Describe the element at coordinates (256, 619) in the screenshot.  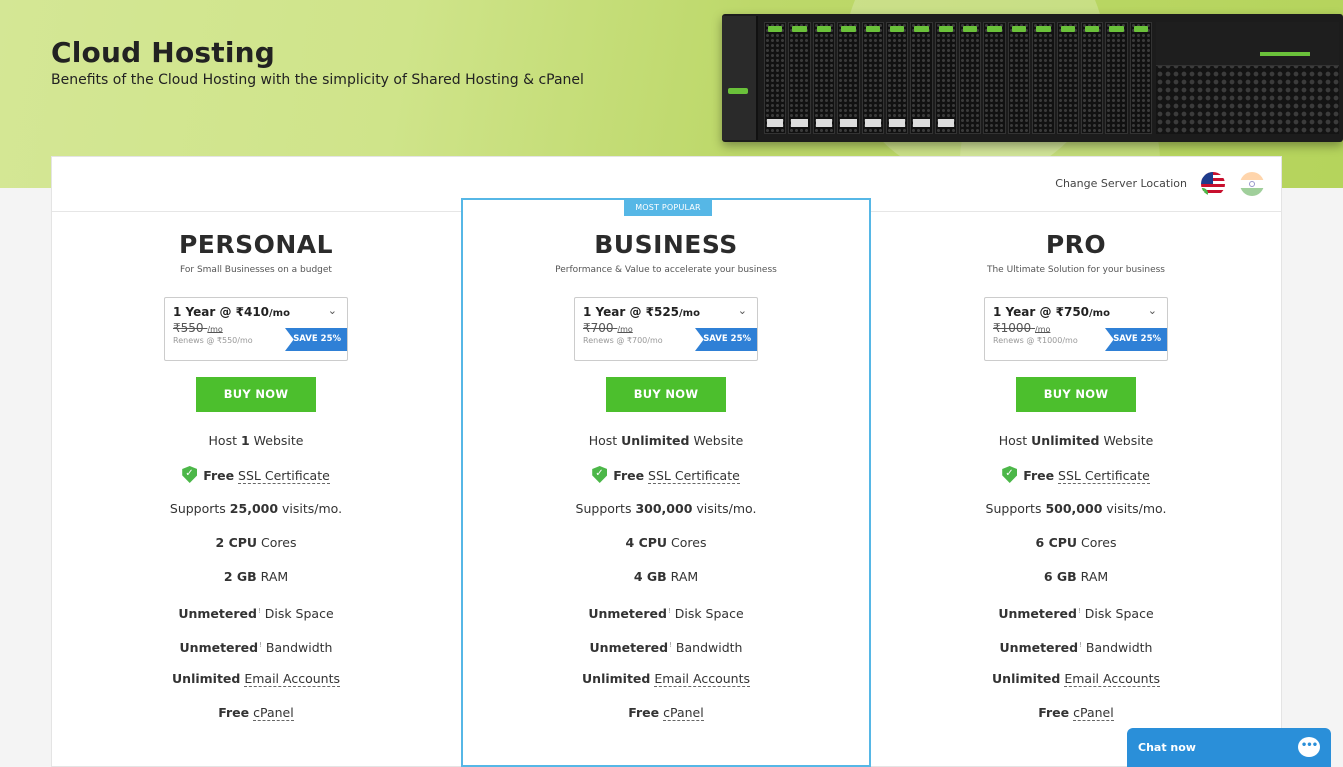
I see `feature-disk: Unmetered! Disk Space` at that location.